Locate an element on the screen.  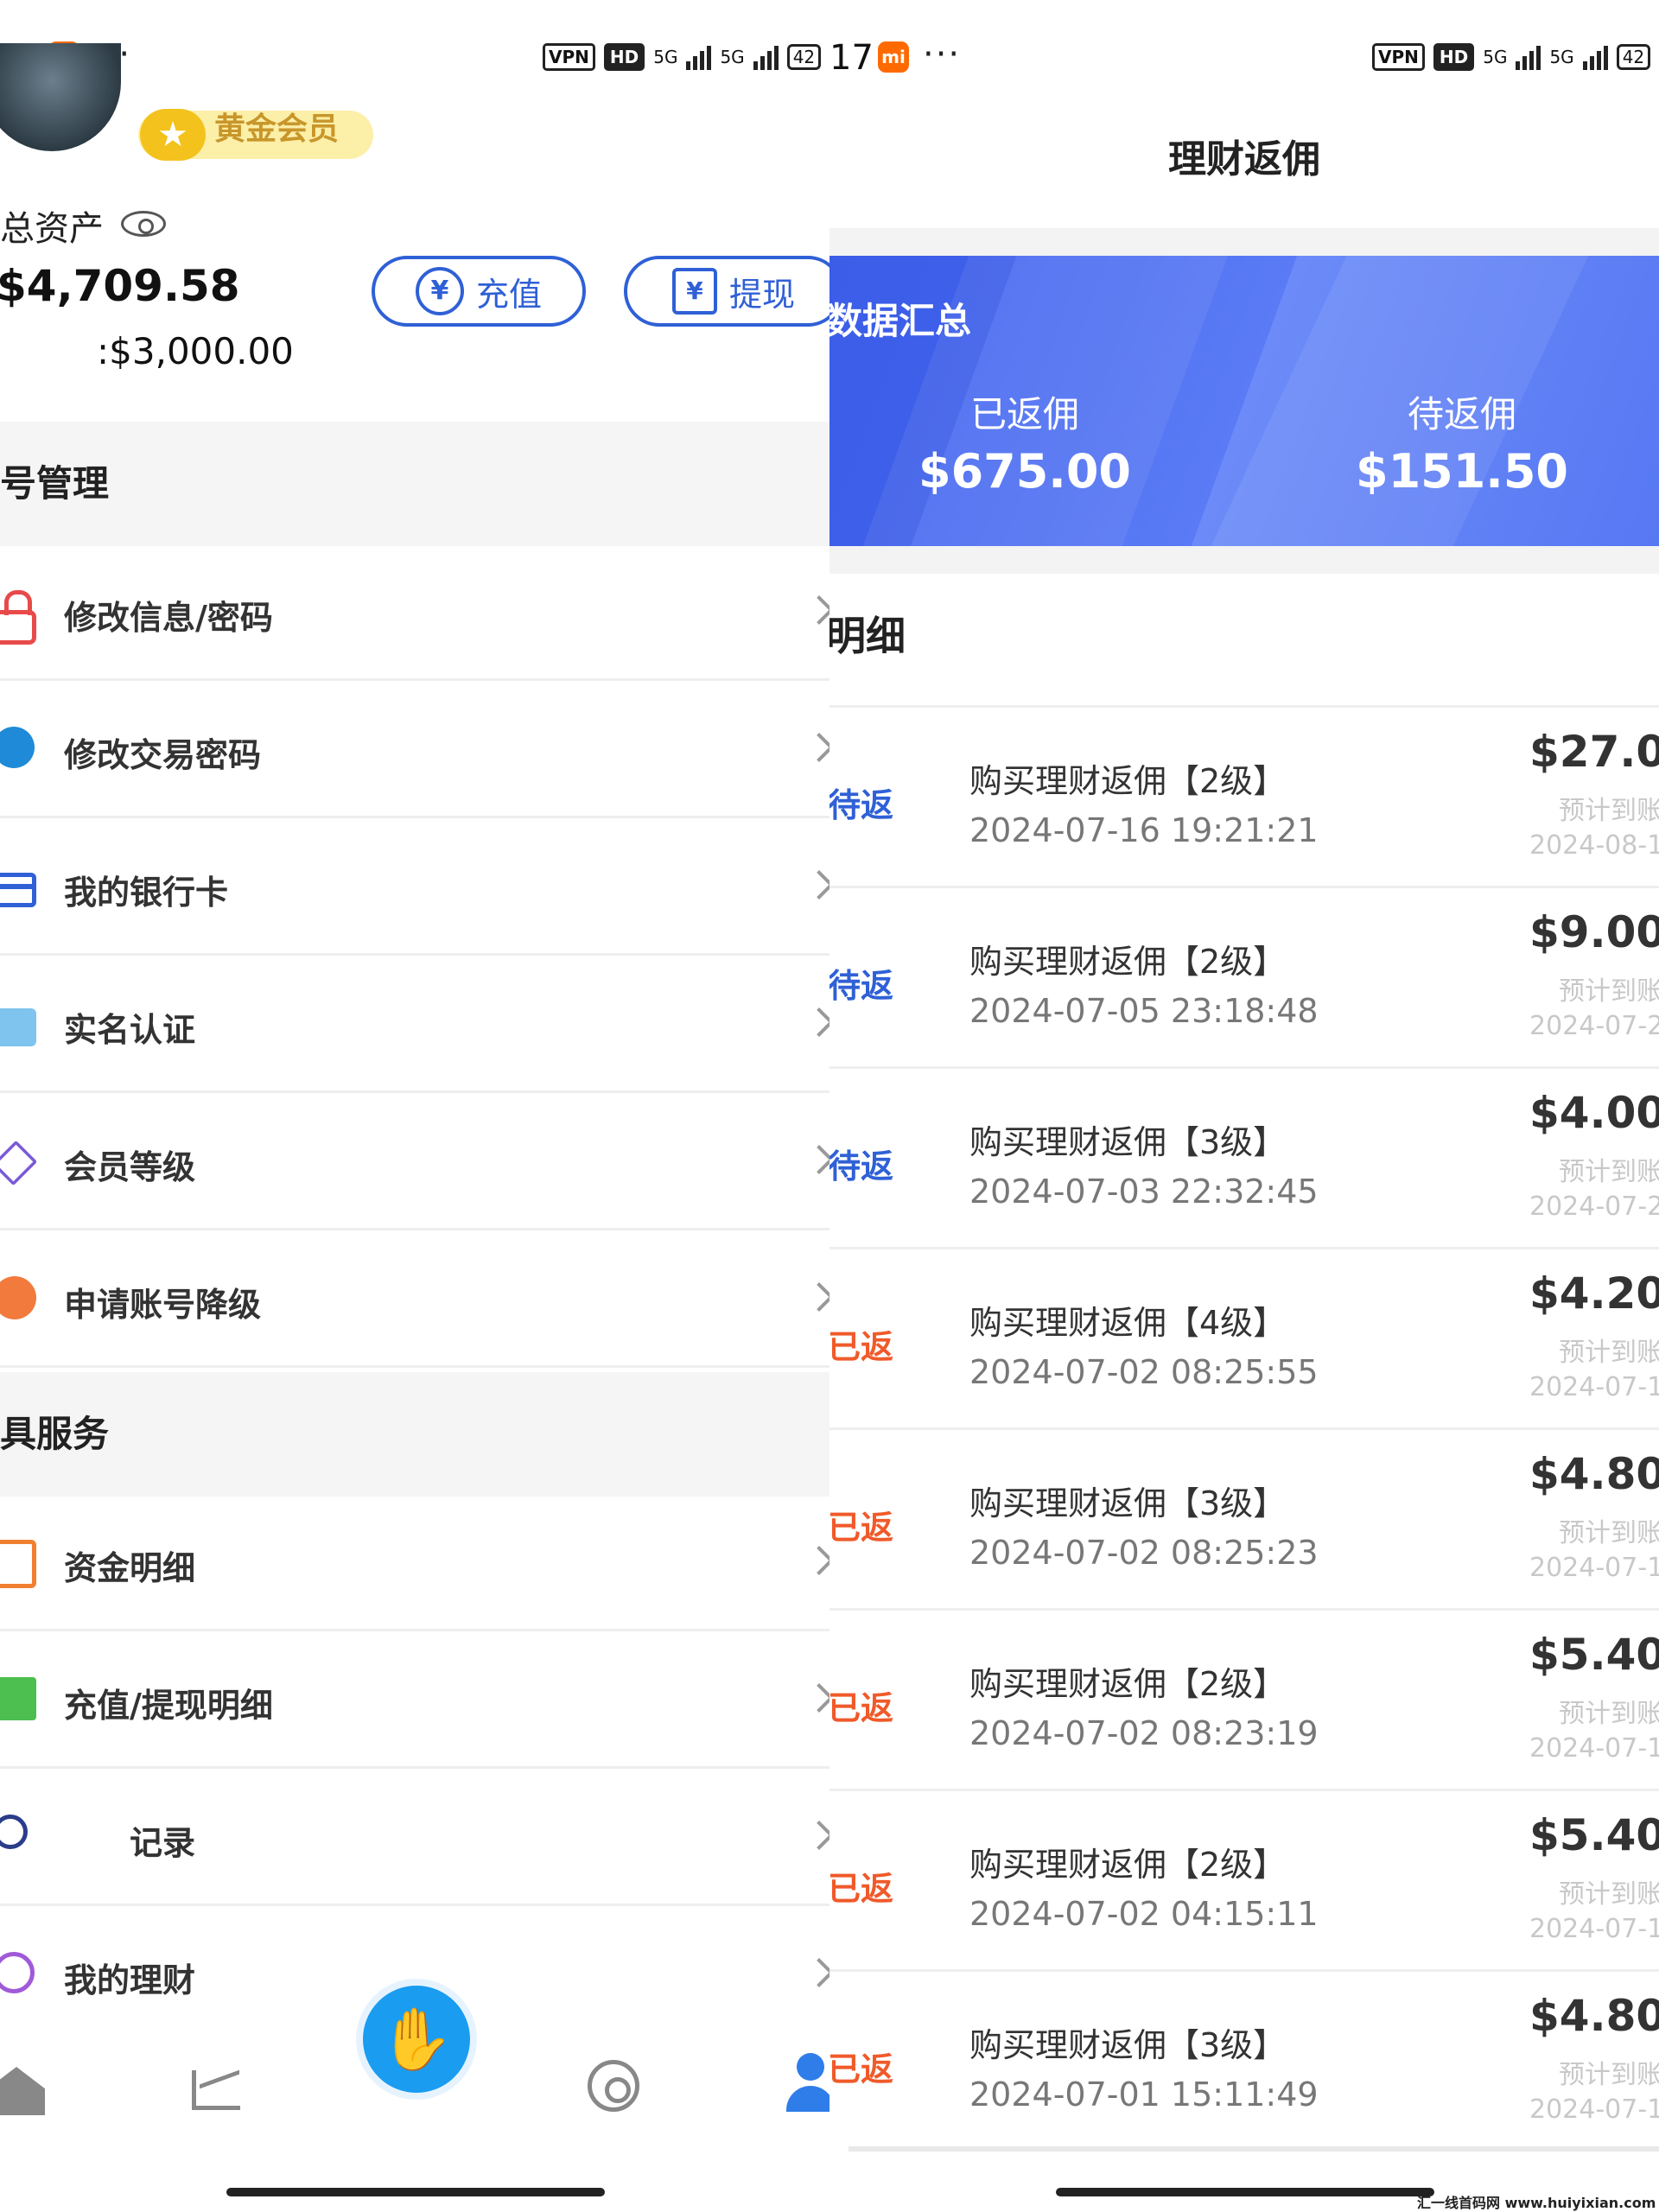
record-amount: $4.00 is located at coordinates (1594, 1113).